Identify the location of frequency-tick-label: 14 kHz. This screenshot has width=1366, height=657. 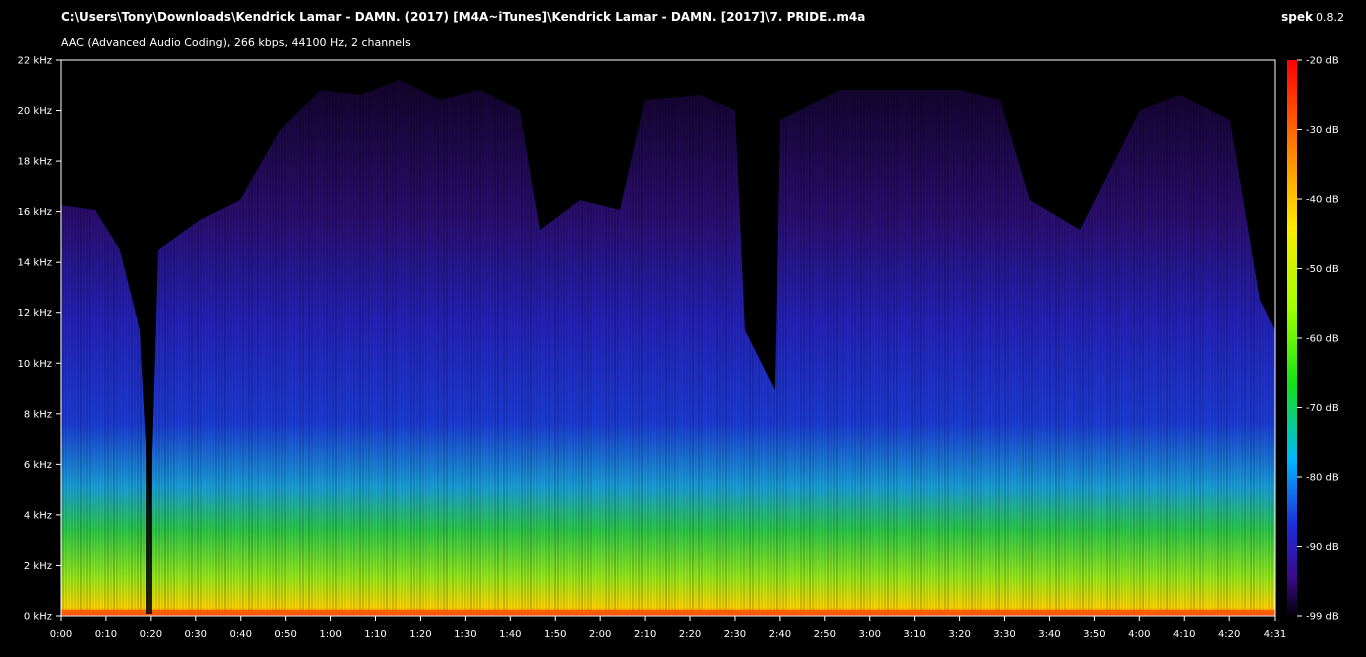
(35, 263).